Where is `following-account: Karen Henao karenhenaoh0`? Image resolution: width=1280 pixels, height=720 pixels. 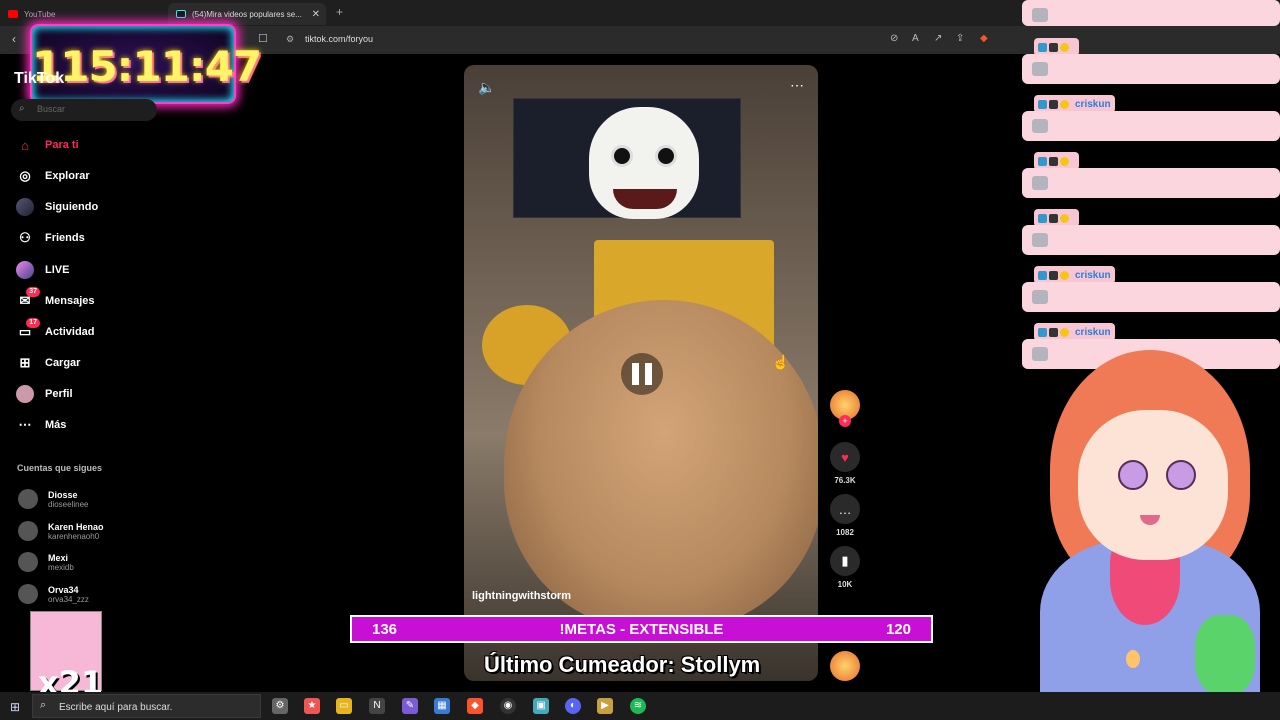
following-account: Karen Henao karenhenaoh0 is located at coordinates (61, 531).